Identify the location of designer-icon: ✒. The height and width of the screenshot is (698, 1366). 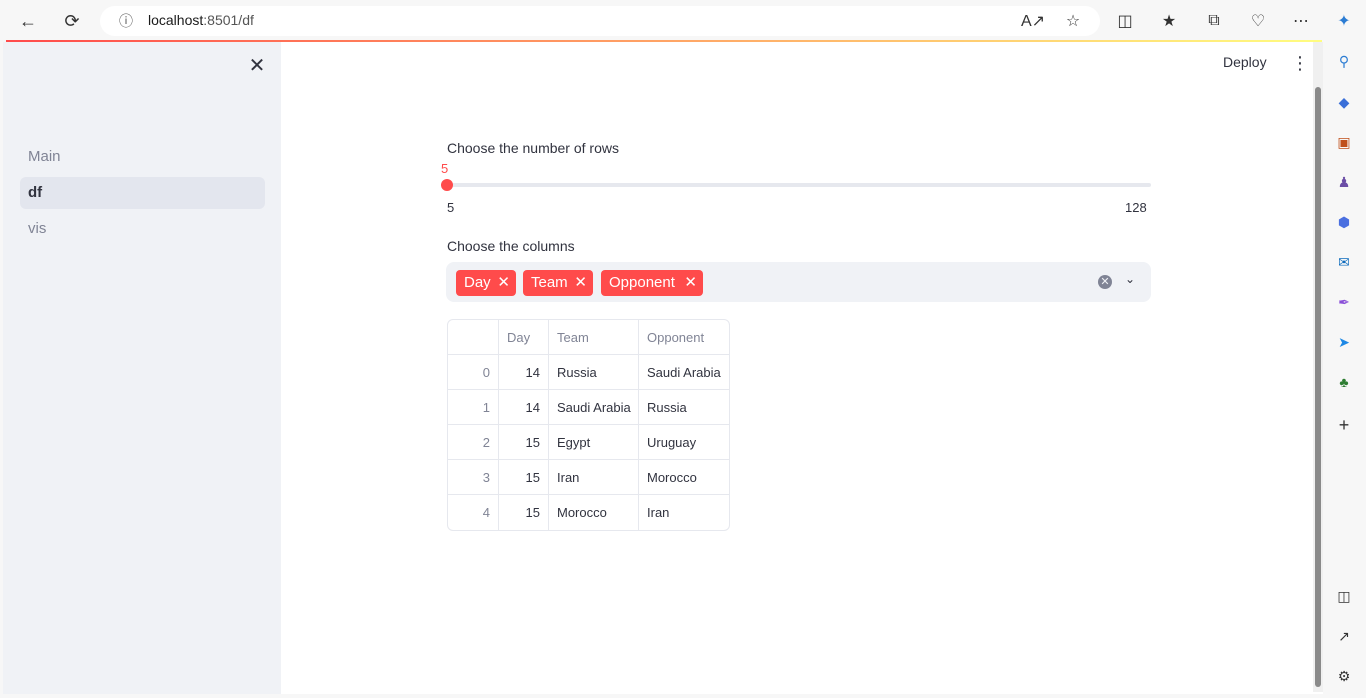
(1344, 302).